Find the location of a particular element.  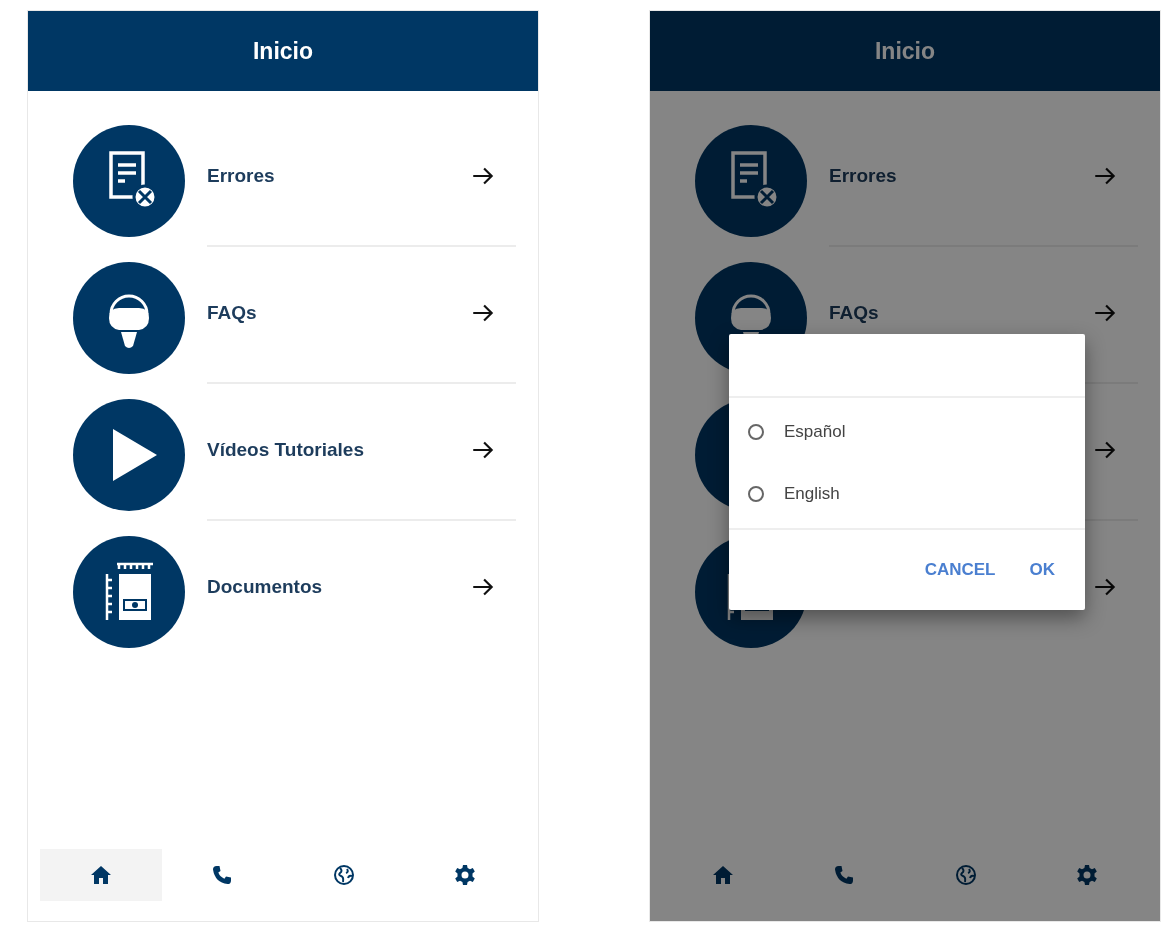

option-label: Español is located at coordinates (815, 432).